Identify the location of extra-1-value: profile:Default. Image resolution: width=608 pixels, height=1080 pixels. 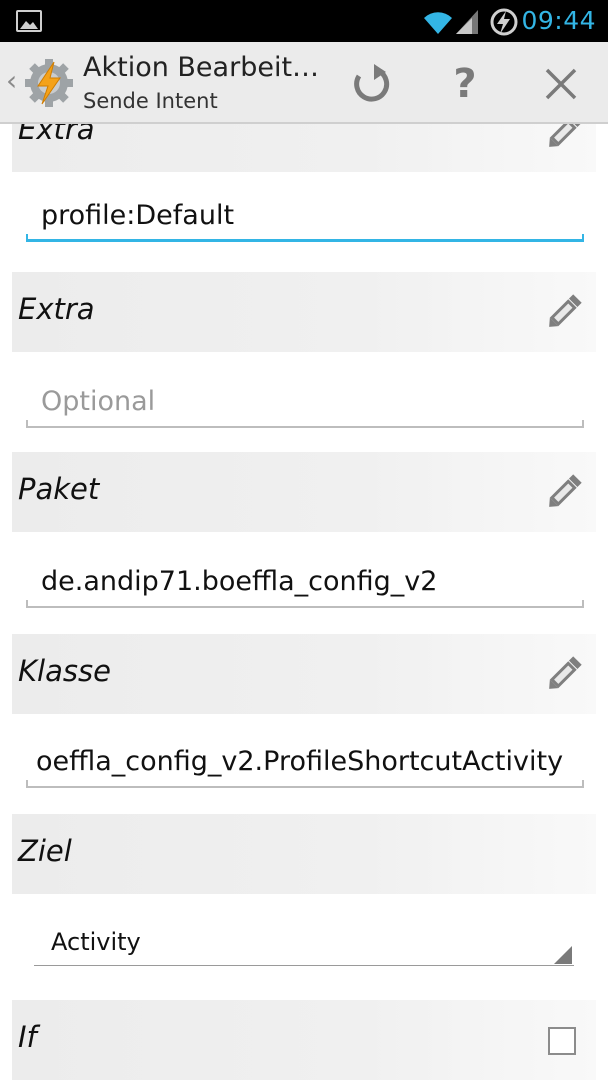
(138, 215).